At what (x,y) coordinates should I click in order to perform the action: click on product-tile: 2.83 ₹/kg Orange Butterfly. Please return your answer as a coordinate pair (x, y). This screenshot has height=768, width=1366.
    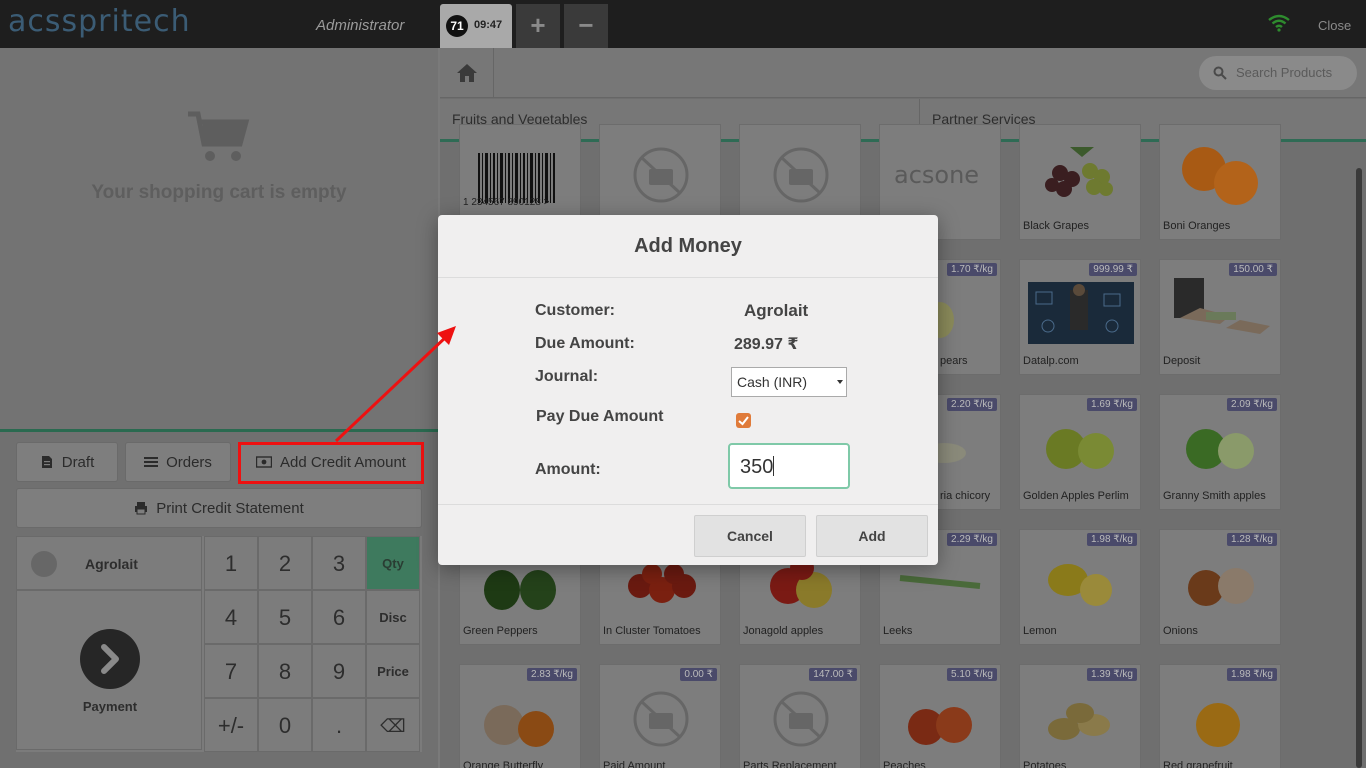
    Looking at the image, I should click on (520, 716).